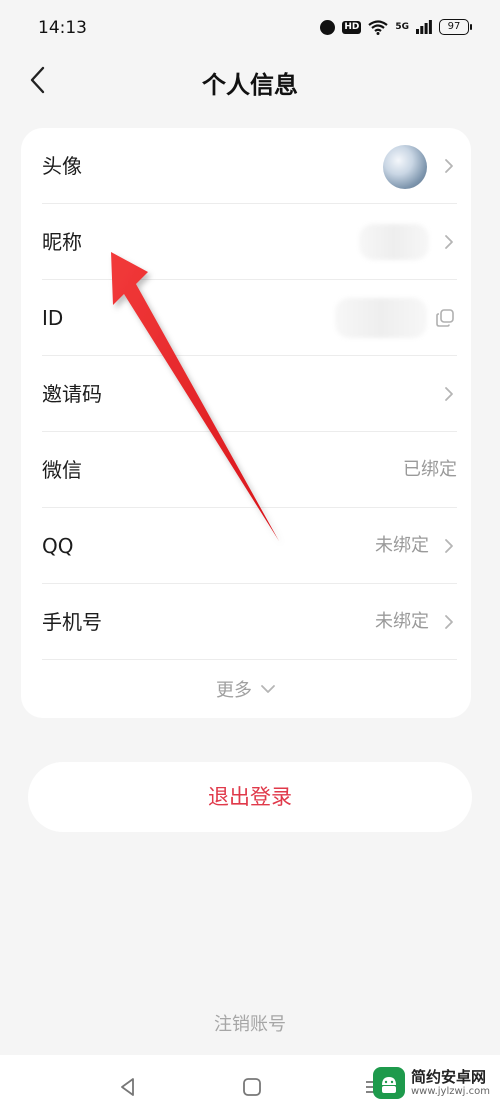  I want to click on status-bar: 14:13 HD 5G 97, so click(250, 30).